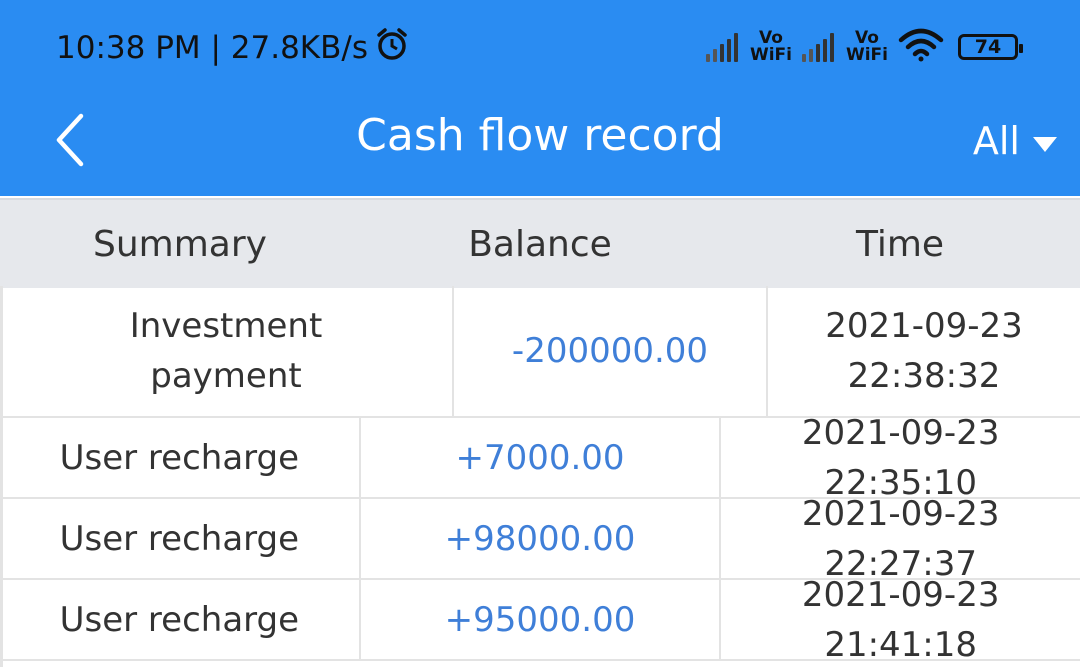  What do you see at coordinates (540, 46) in the screenshot?
I see `status-bar: 10:38 PM | 27.8KB/s Vo WiFi Vo WiFi 74` at bounding box center [540, 46].